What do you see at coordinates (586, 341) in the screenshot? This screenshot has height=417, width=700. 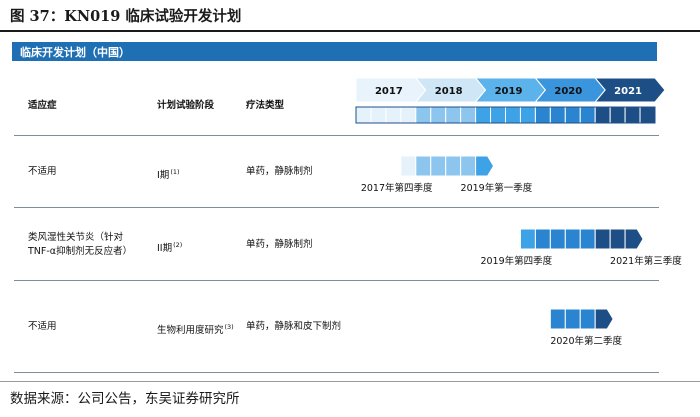 I see `row3-end-label: 2020年第二季度` at bounding box center [586, 341].